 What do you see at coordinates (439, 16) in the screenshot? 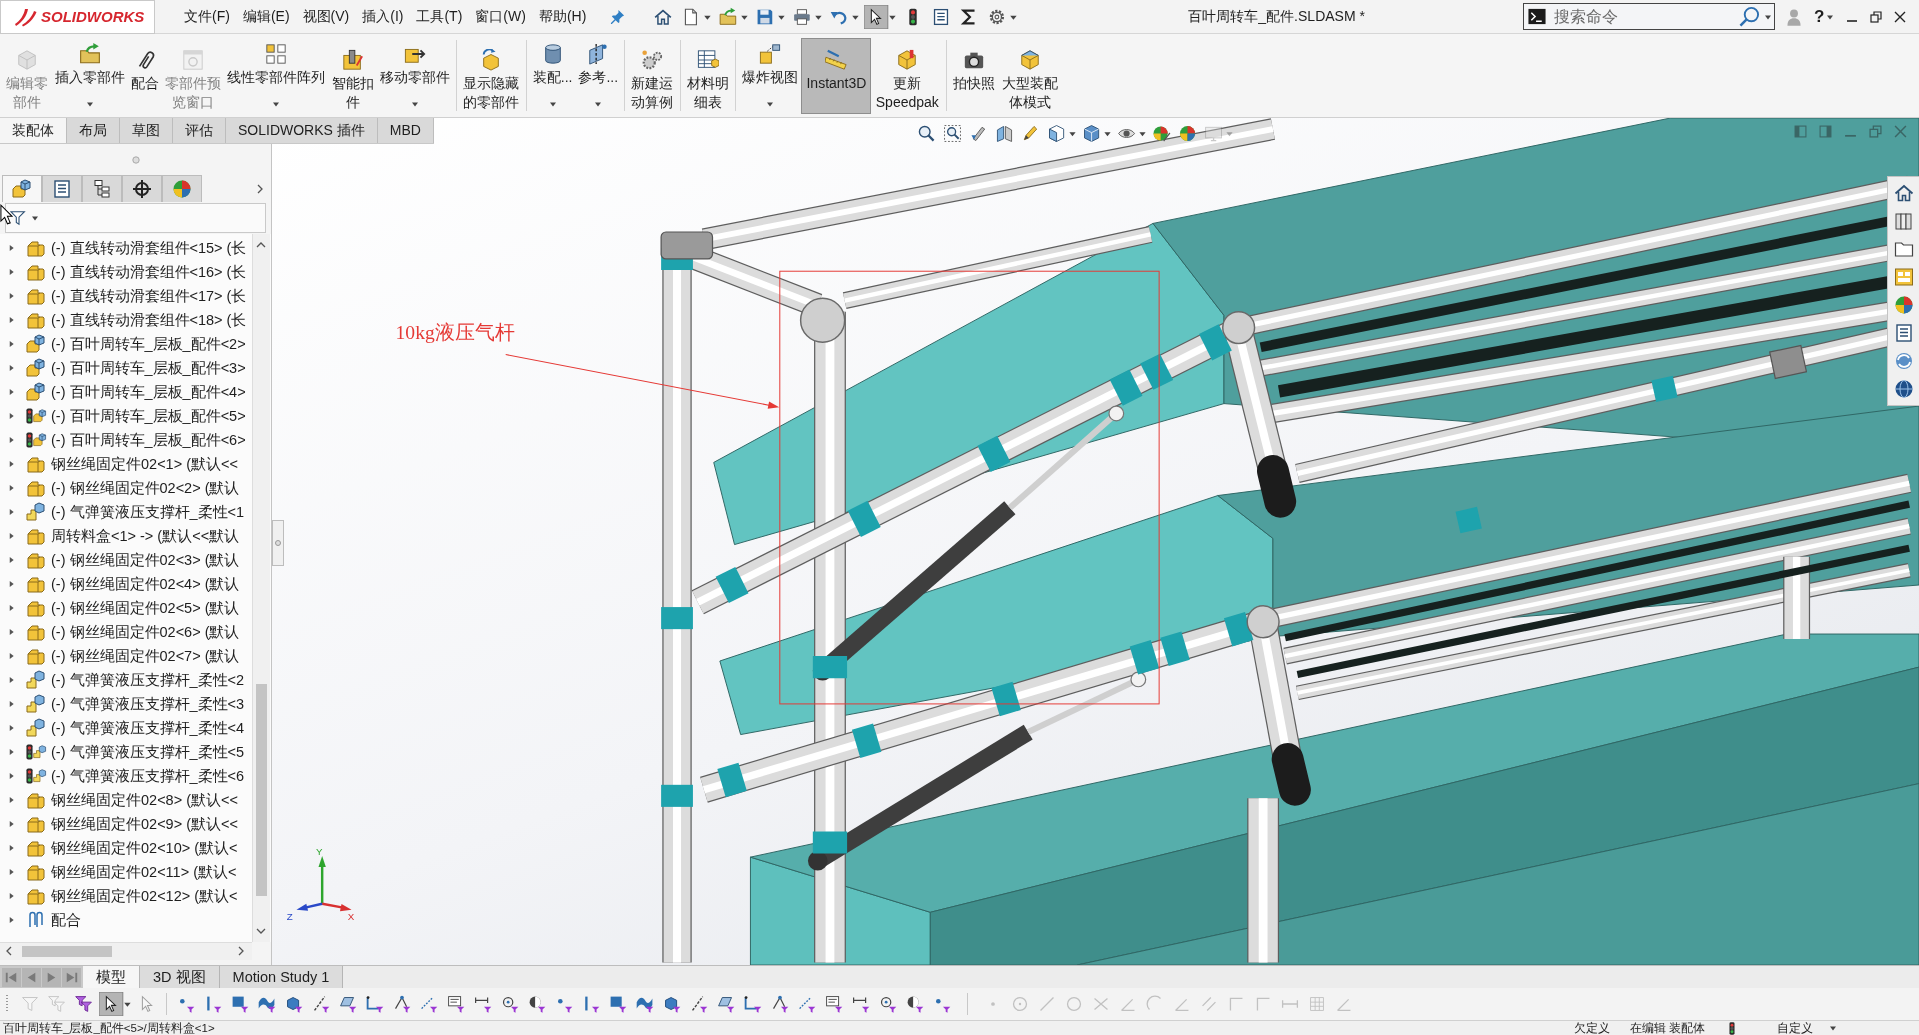
I see `menu-item: 工具(T)` at bounding box center [439, 16].